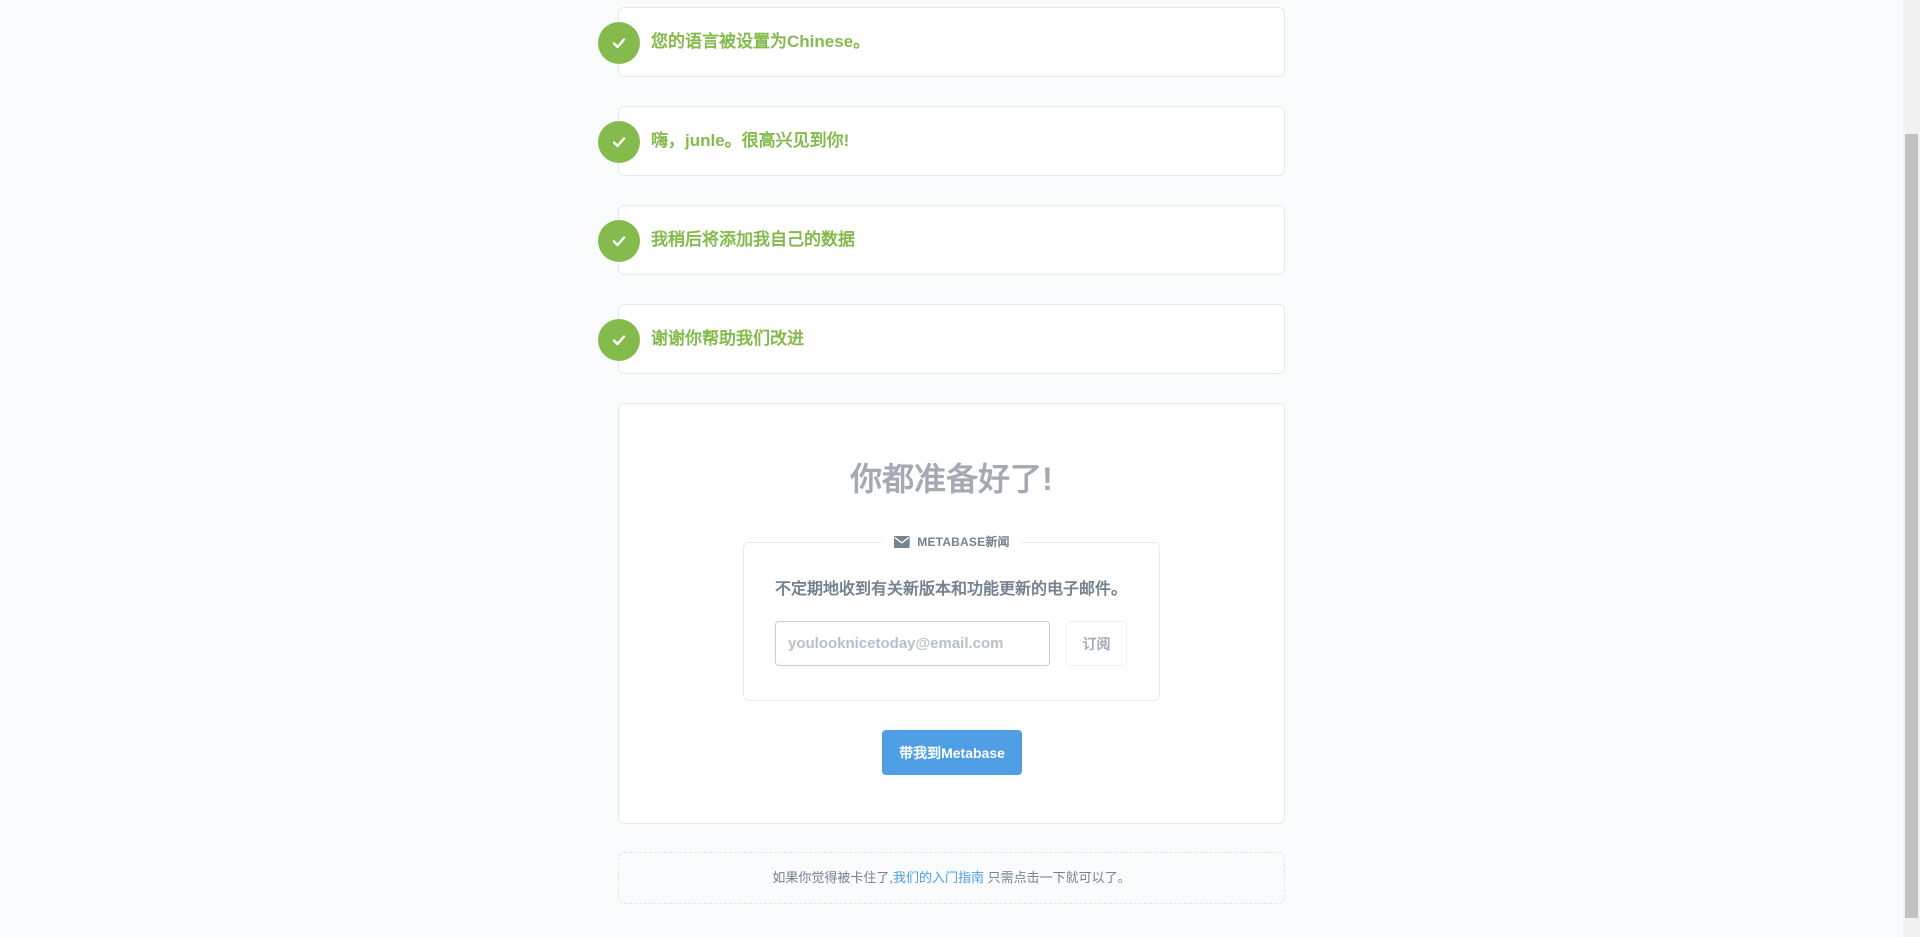 The height and width of the screenshot is (937, 1920). Describe the element at coordinates (941, 240) in the screenshot. I see `setup-step-database: 我稍后将添加我自己的数据` at that location.